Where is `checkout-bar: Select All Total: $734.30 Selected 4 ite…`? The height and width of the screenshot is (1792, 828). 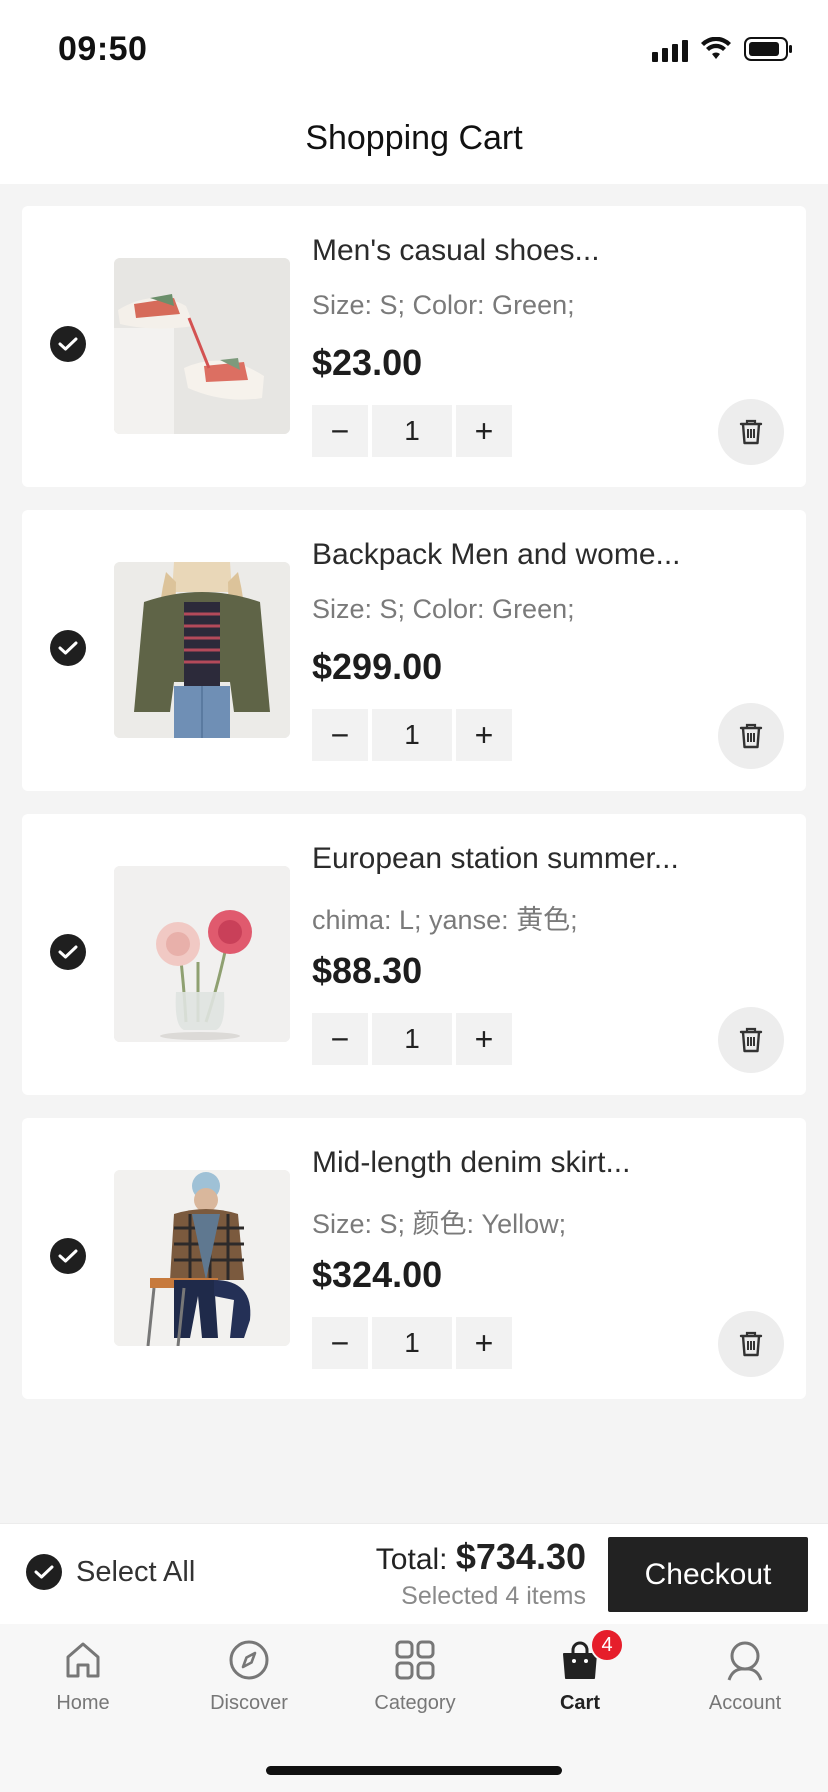
checkout-bar: Select All Total: $734.30 Selected 4 ite… is located at coordinates (414, 1573).